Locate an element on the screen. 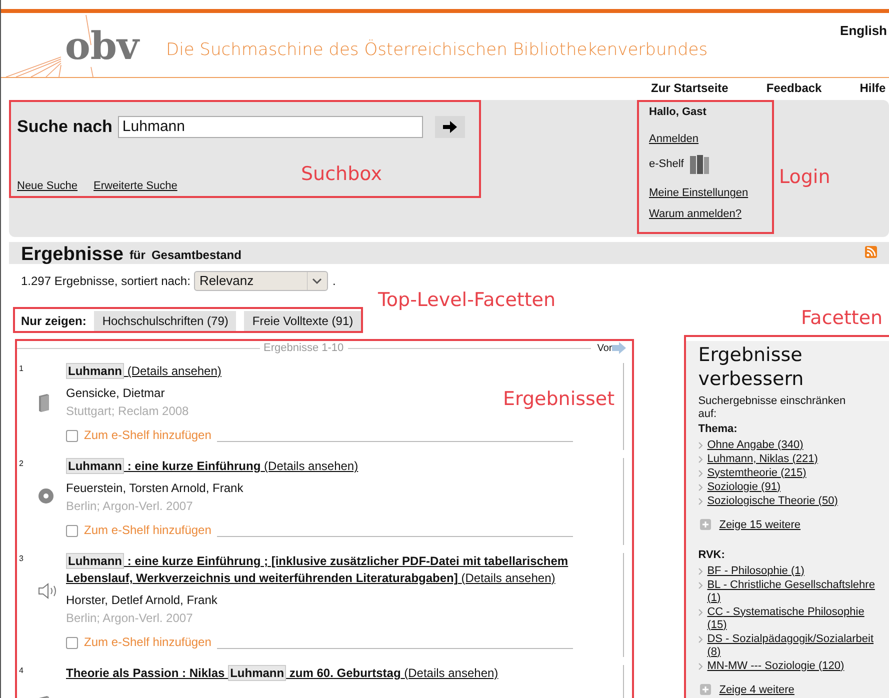 This screenshot has height=698, width=889. tagline: Die Suchmaschine des Österreichischen Bibliothekenverbundes is located at coordinates (437, 50).